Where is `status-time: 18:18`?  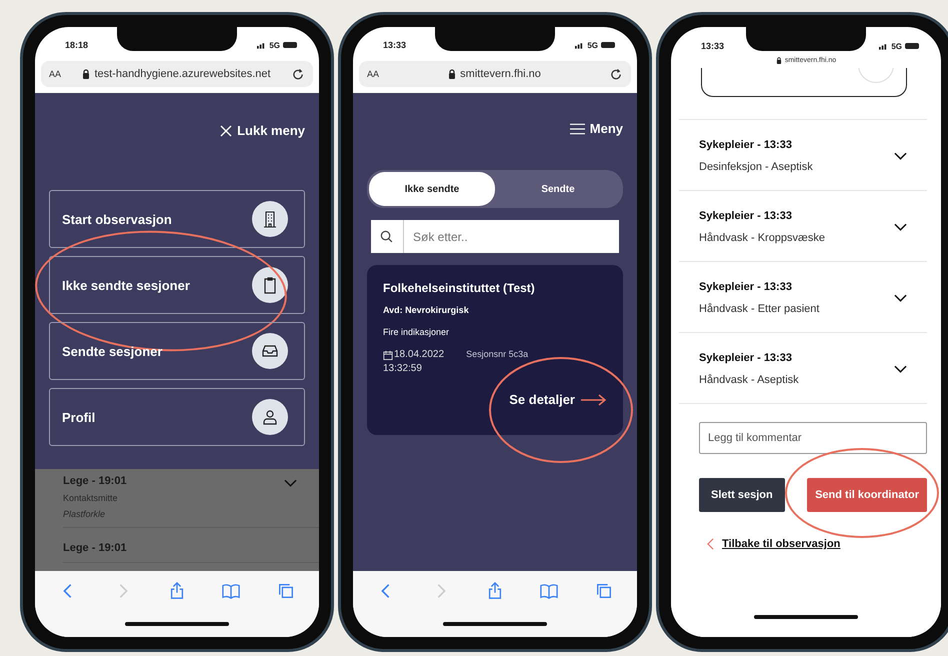
status-time: 18:18 is located at coordinates (76, 45).